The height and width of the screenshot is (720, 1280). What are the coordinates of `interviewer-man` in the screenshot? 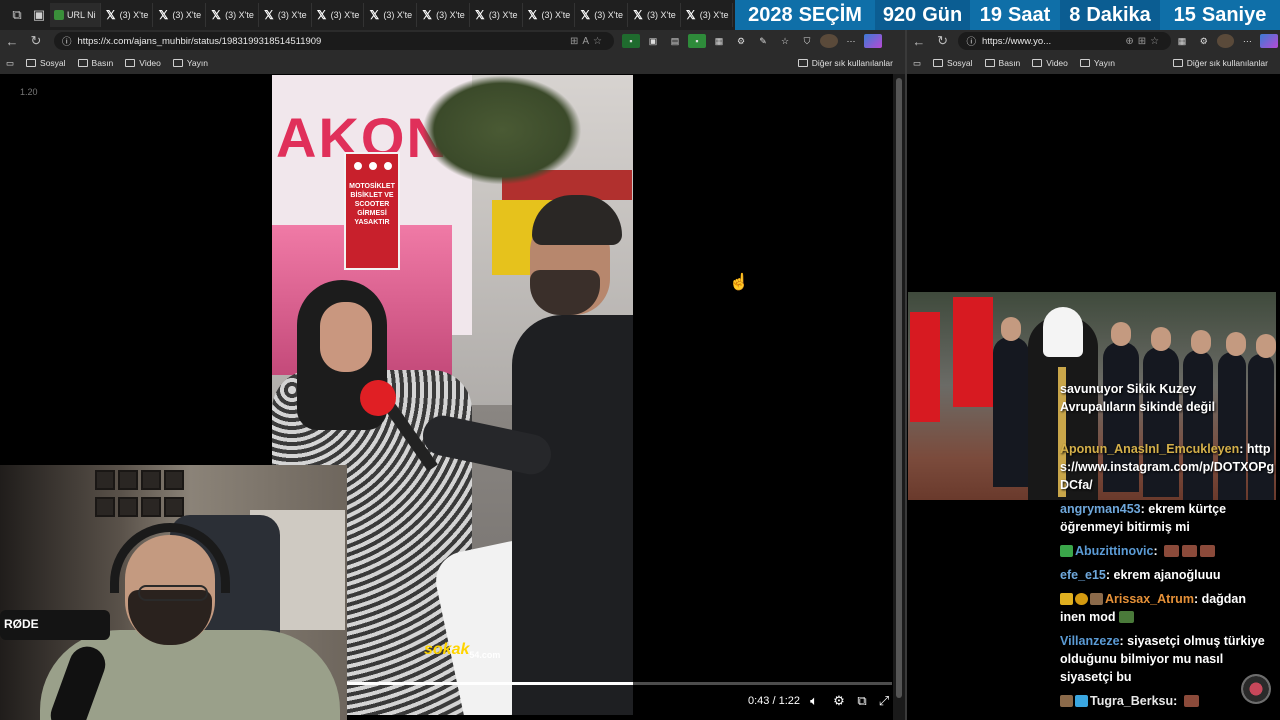 It's located at (526, 455).